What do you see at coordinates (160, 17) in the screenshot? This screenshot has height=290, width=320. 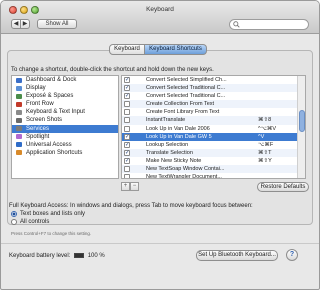 I see `title-bar: Keyboard ◀ ▶ Show All` at bounding box center [160, 17].